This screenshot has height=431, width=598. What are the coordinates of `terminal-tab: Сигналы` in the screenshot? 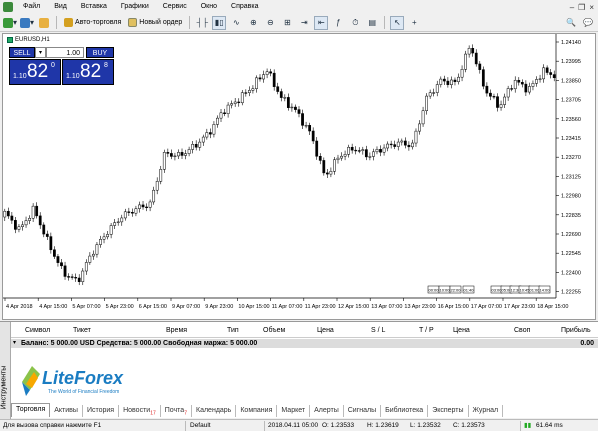 It's located at (363, 411).